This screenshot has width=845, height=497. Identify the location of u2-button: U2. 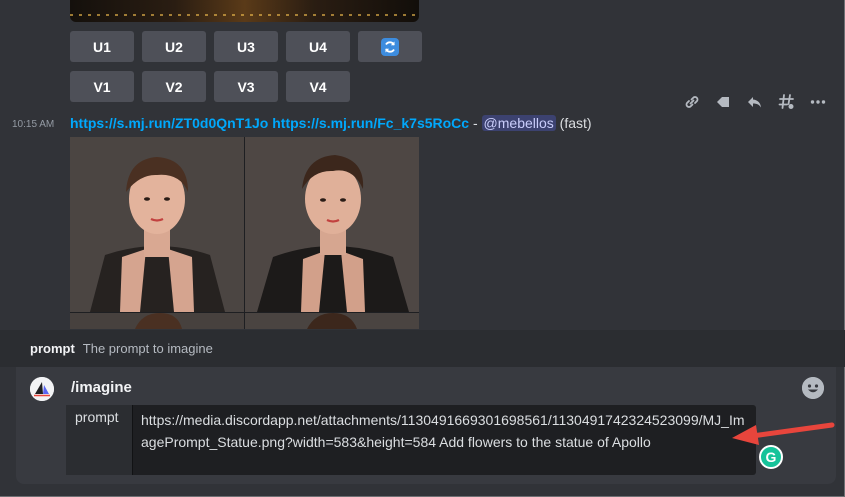
(174, 46).